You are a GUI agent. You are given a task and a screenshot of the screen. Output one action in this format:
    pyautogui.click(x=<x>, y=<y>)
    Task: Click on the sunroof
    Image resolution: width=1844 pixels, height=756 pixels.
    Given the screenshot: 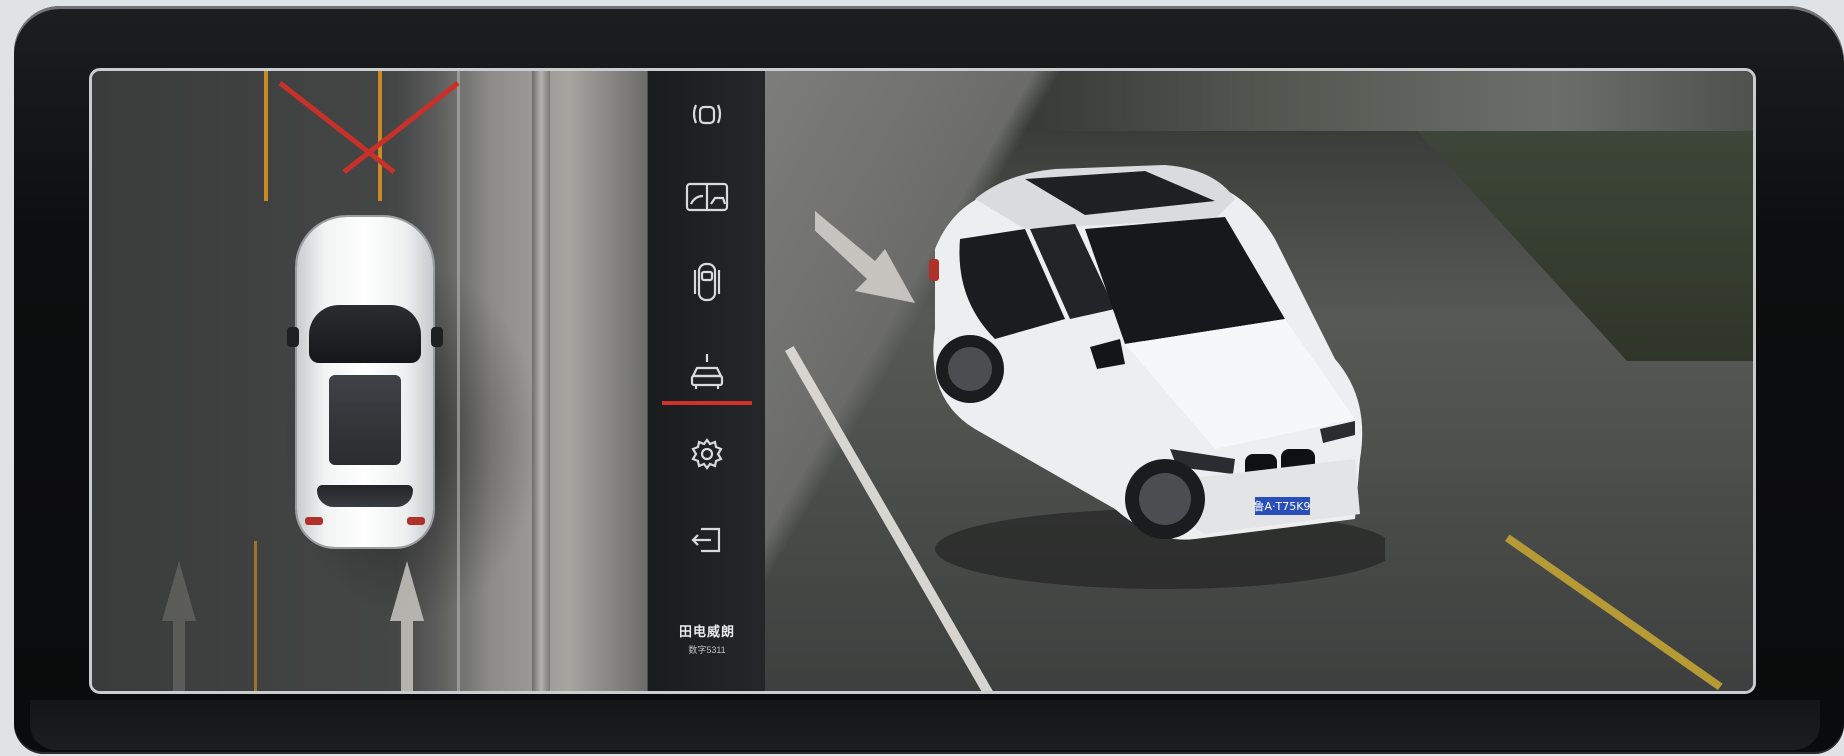 What is the action you would take?
    pyautogui.click(x=365, y=420)
    